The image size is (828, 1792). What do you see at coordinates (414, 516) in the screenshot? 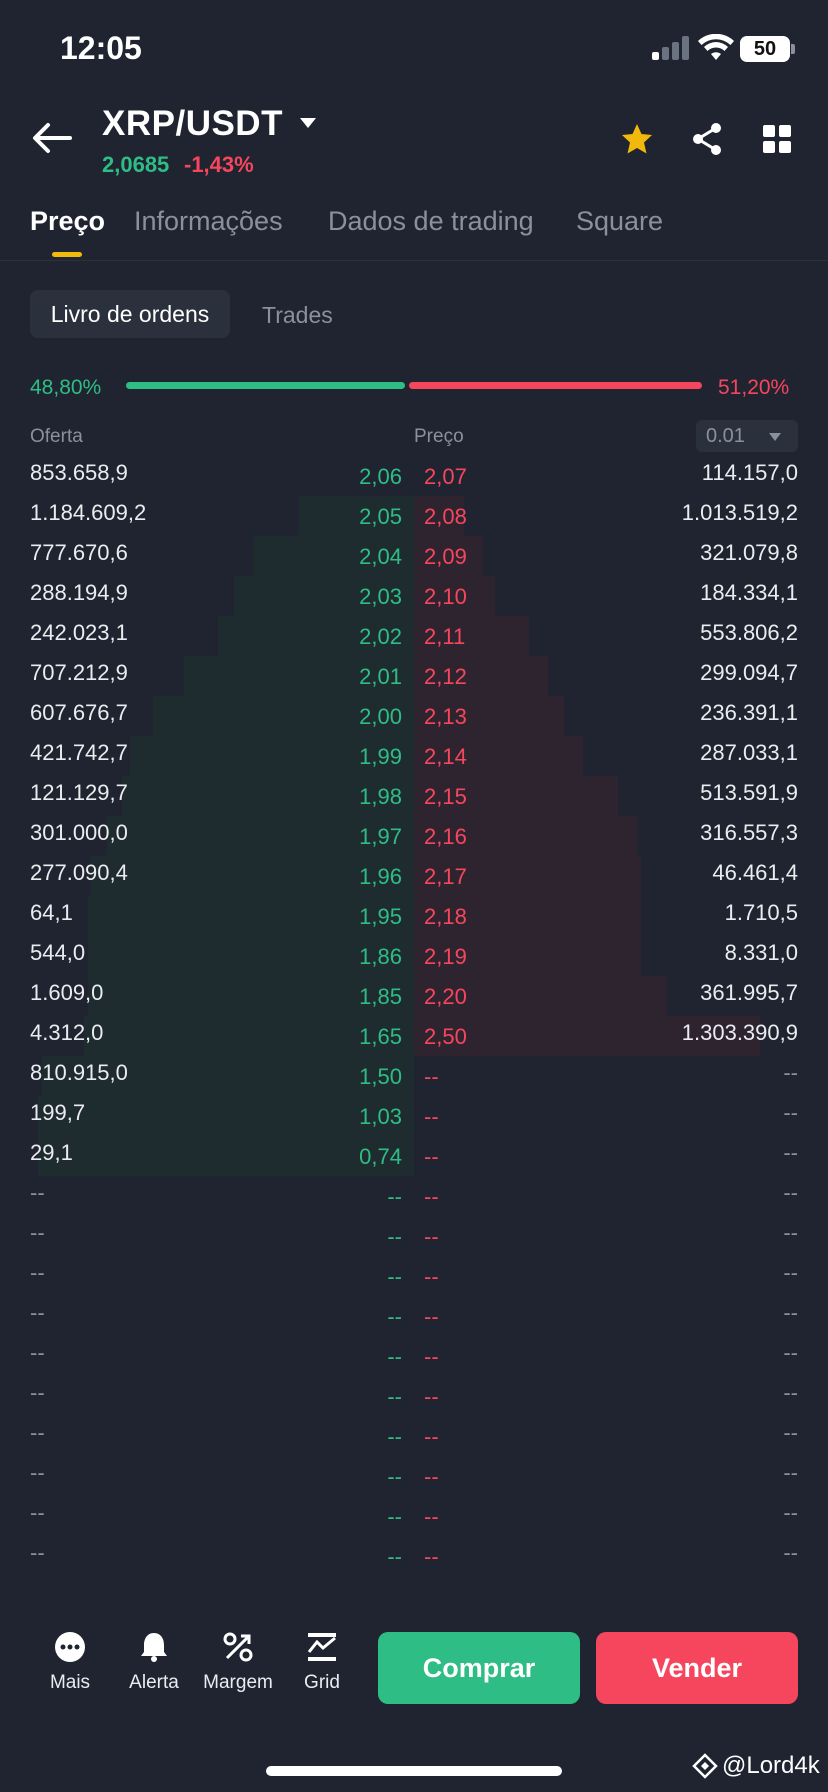
I see `order-book-row: 1.184.609,2 2,05 2,08 1.013.519,2` at bounding box center [414, 516].